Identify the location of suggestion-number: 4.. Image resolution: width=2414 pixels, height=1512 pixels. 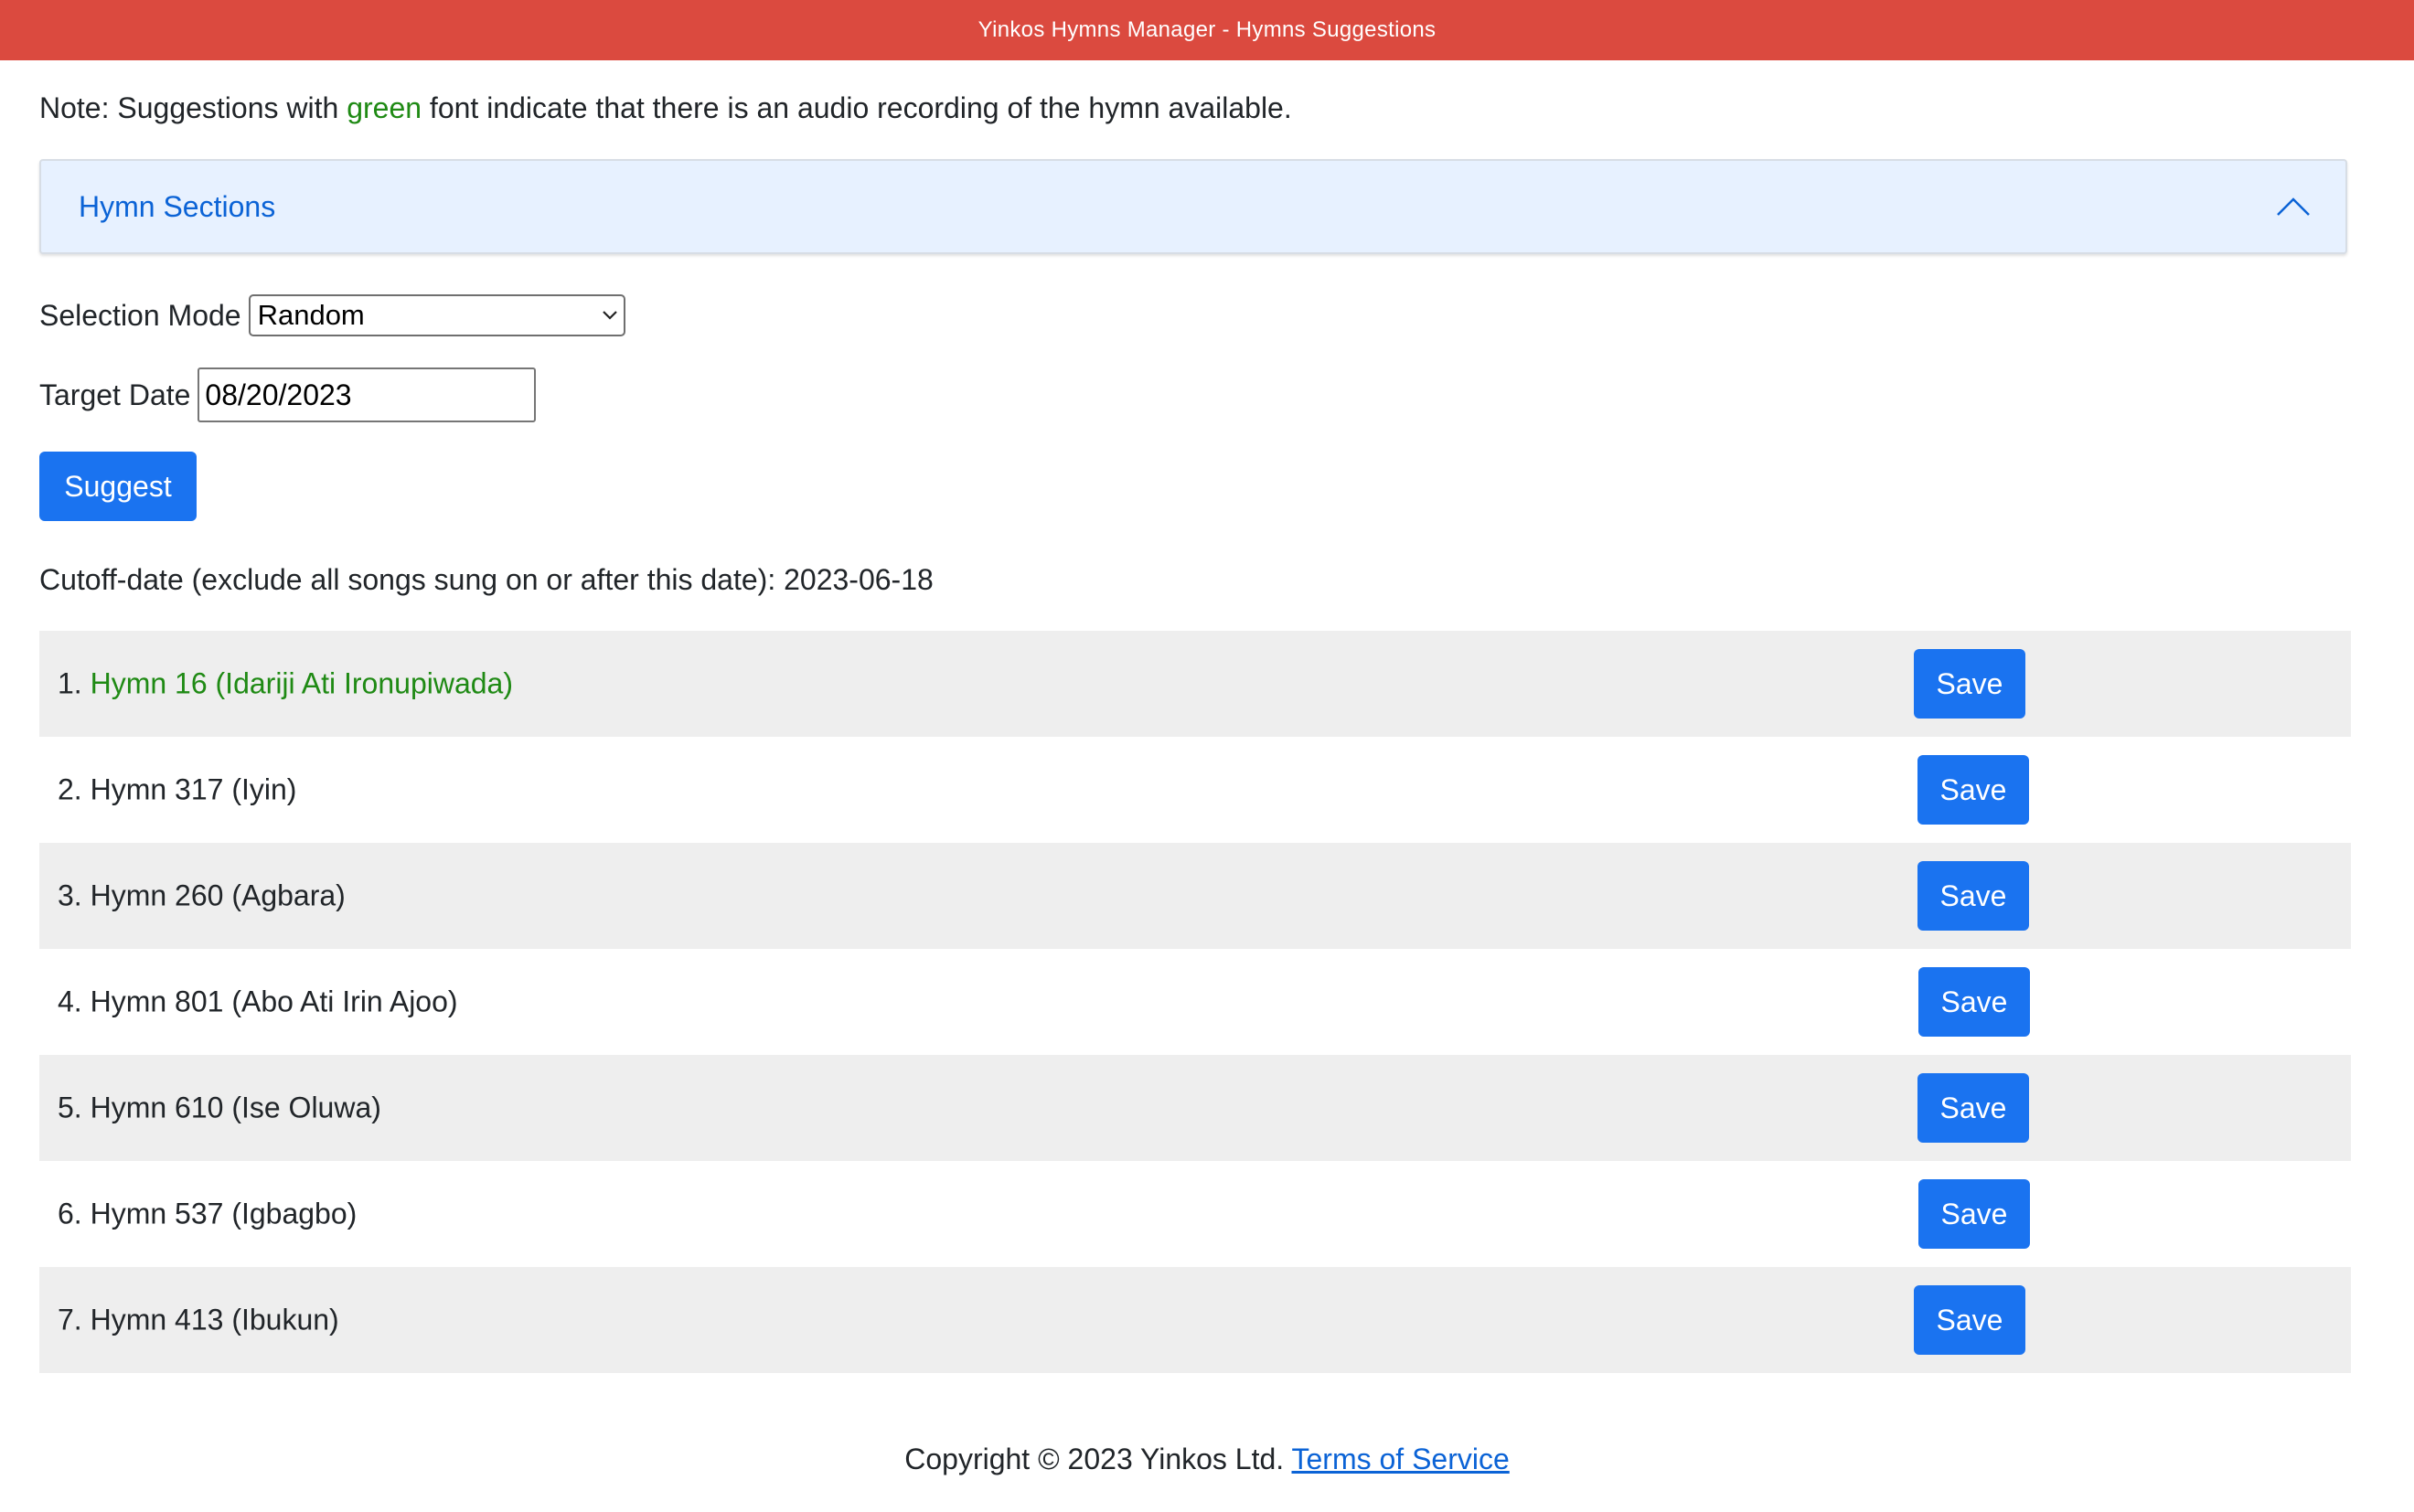
(70, 1001).